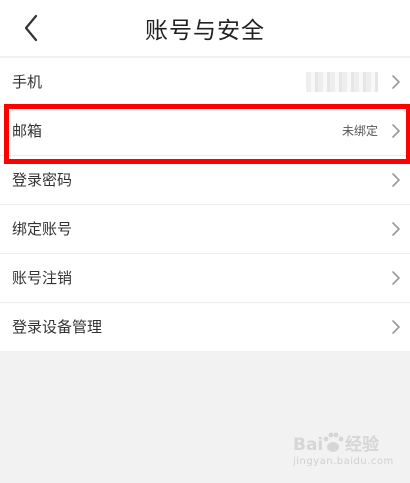  What do you see at coordinates (42, 278) in the screenshot?
I see `row-account-deletion-label: 账号注销` at bounding box center [42, 278].